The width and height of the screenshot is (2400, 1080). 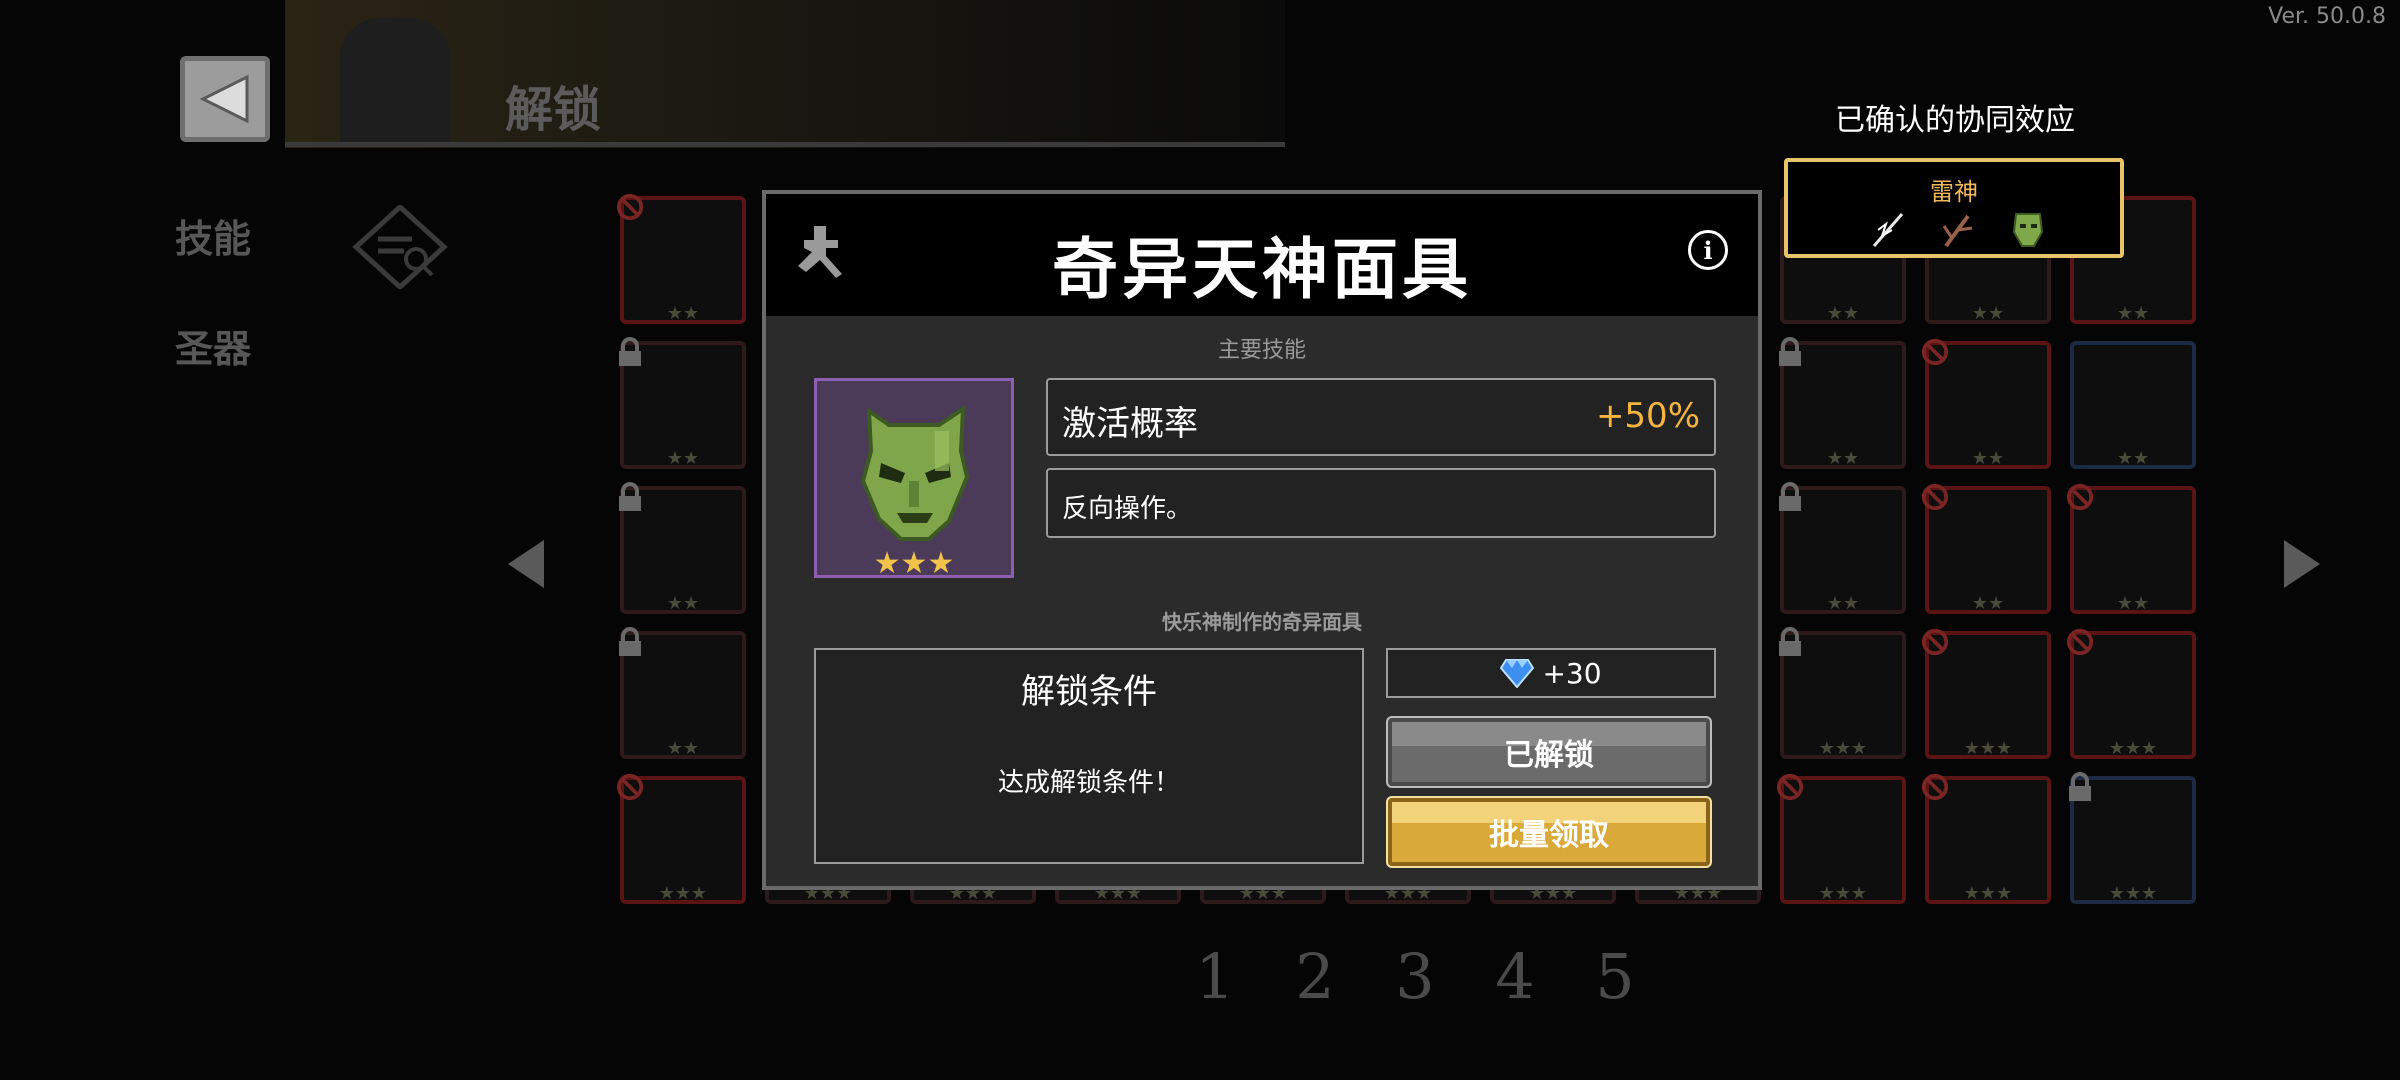 What do you see at coordinates (1088, 783) in the screenshot?
I see `unlock-condition-text: 达成解锁条件！` at bounding box center [1088, 783].